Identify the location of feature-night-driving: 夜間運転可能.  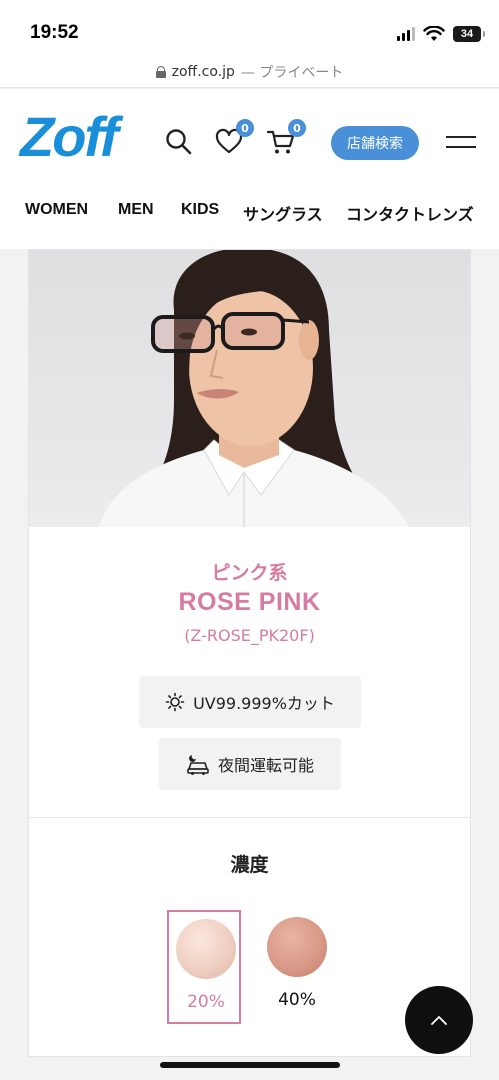
(250, 764).